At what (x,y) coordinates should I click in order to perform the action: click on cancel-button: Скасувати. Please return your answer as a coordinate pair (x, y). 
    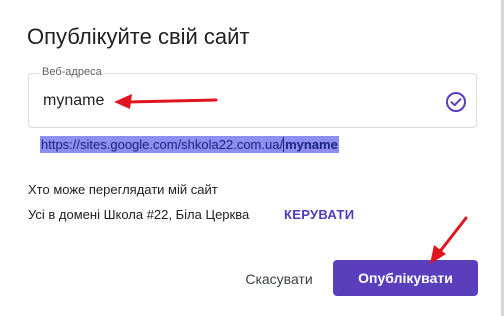
    Looking at the image, I should click on (279, 279).